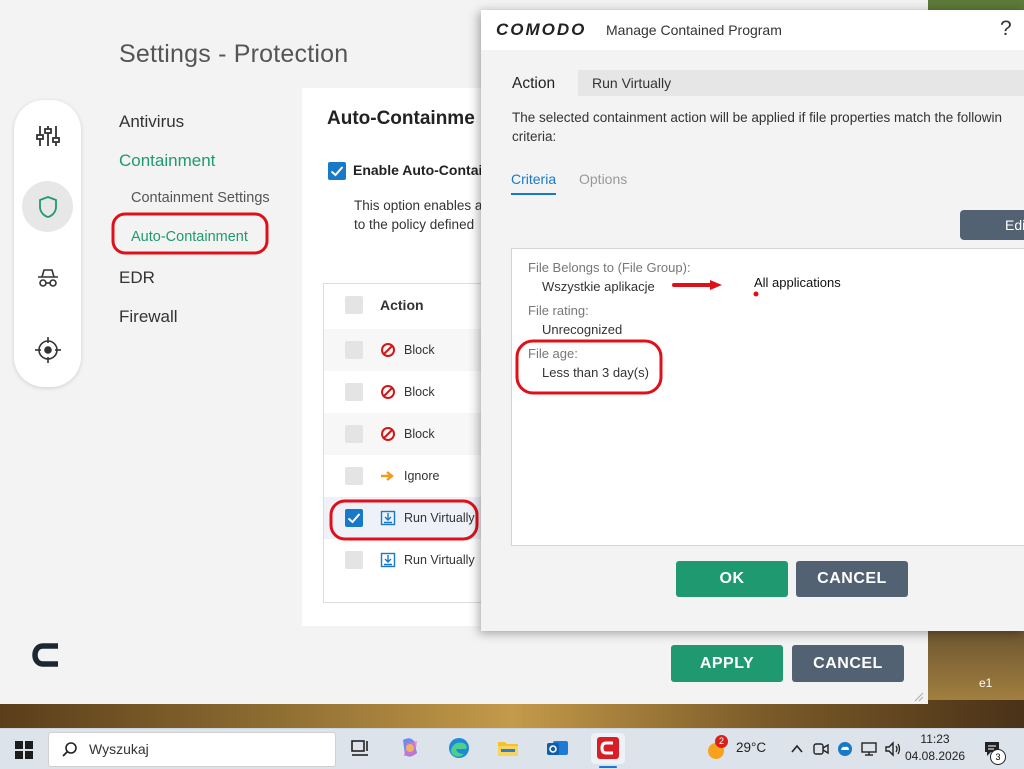 The width and height of the screenshot is (1024, 769). What do you see at coordinates (47, 206) in the screenshot?
I see `shield-icon` at bounding box center [47, 206].